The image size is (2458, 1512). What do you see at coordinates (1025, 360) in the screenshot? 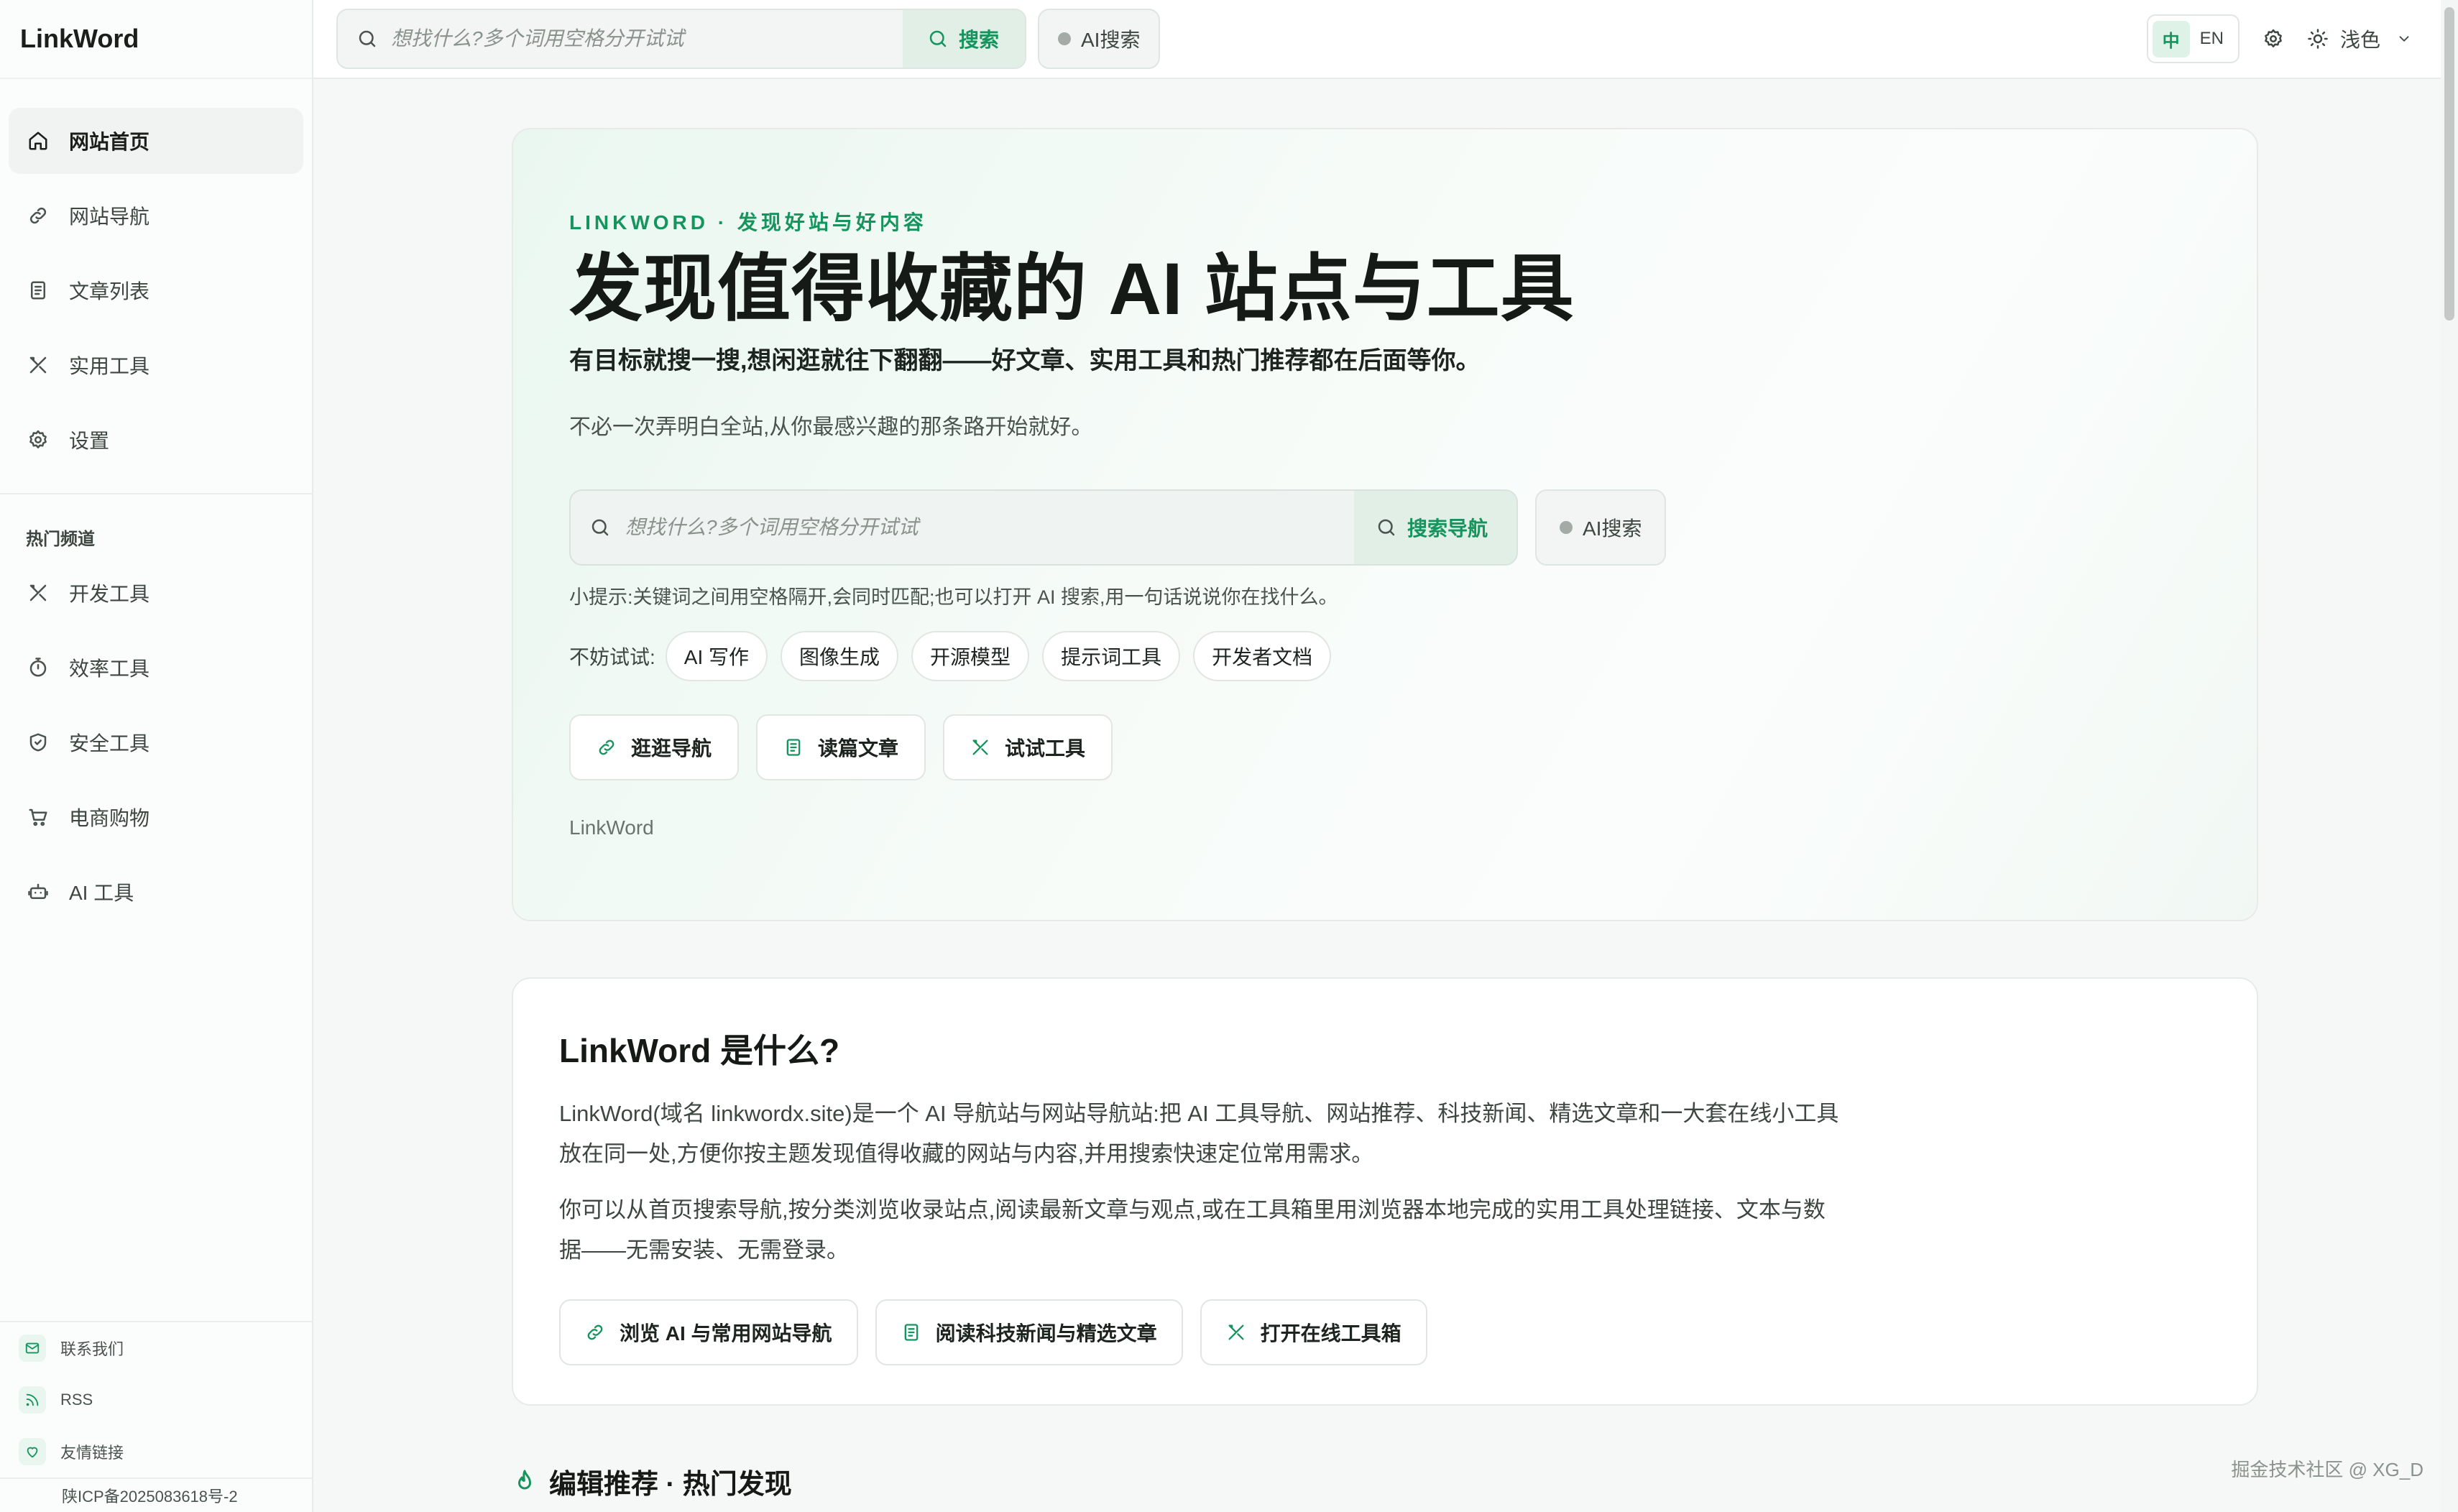
I see `hero-subtitle: 有目标就搜一搜,想闲逛就往下翻翻——好文章、实用工具和热门推荐都在后面等你。` at bounding box center [1025, 360].